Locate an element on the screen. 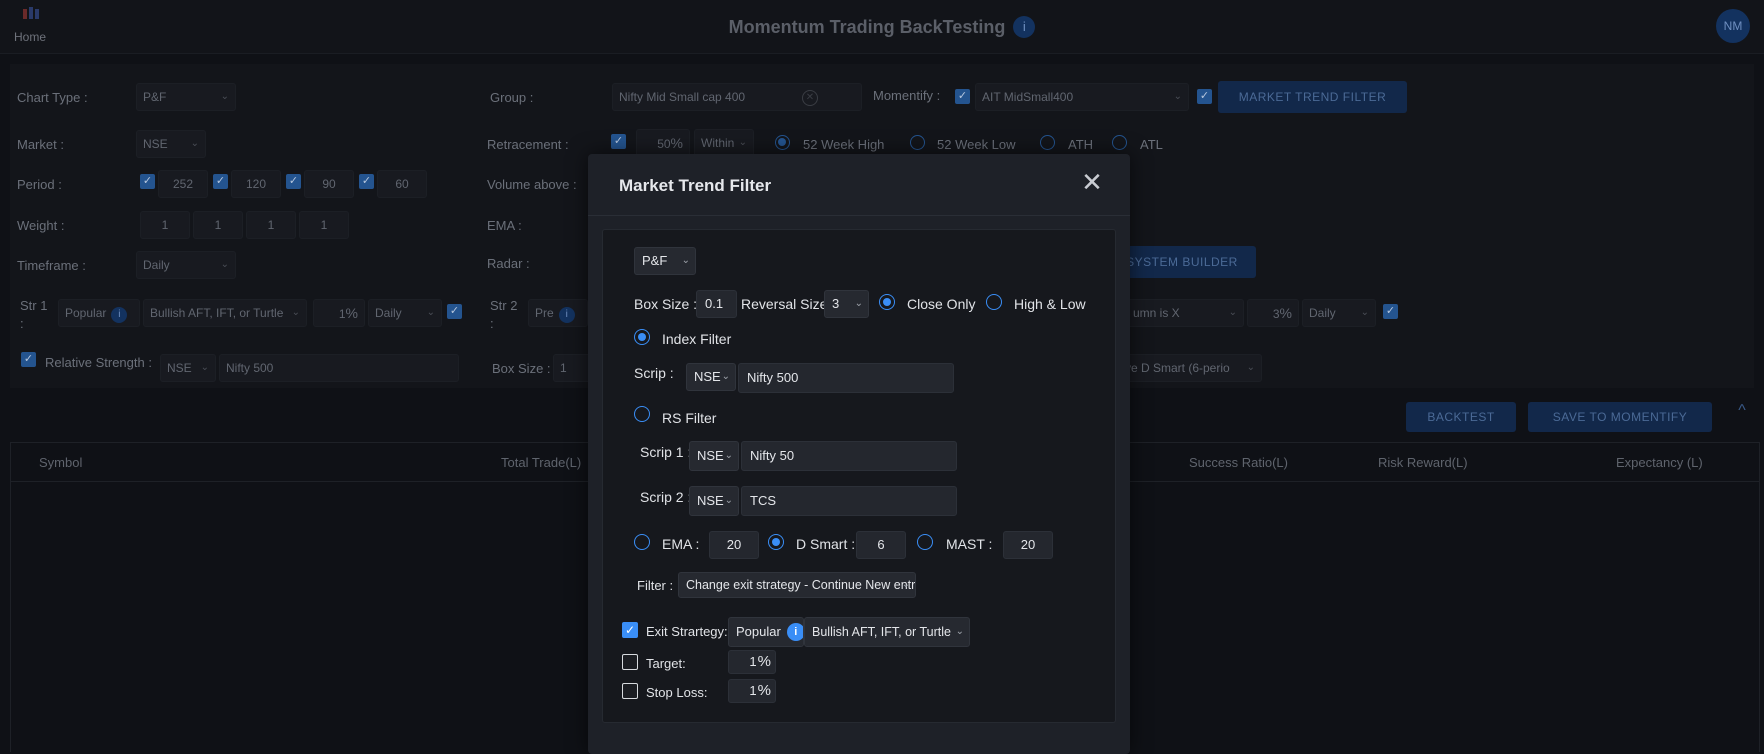 The height and width of the screenshot is (754, 1764). save-to-momentify-button: SAVE TO MOMENTIFY is located at coordinates (1620, 417).